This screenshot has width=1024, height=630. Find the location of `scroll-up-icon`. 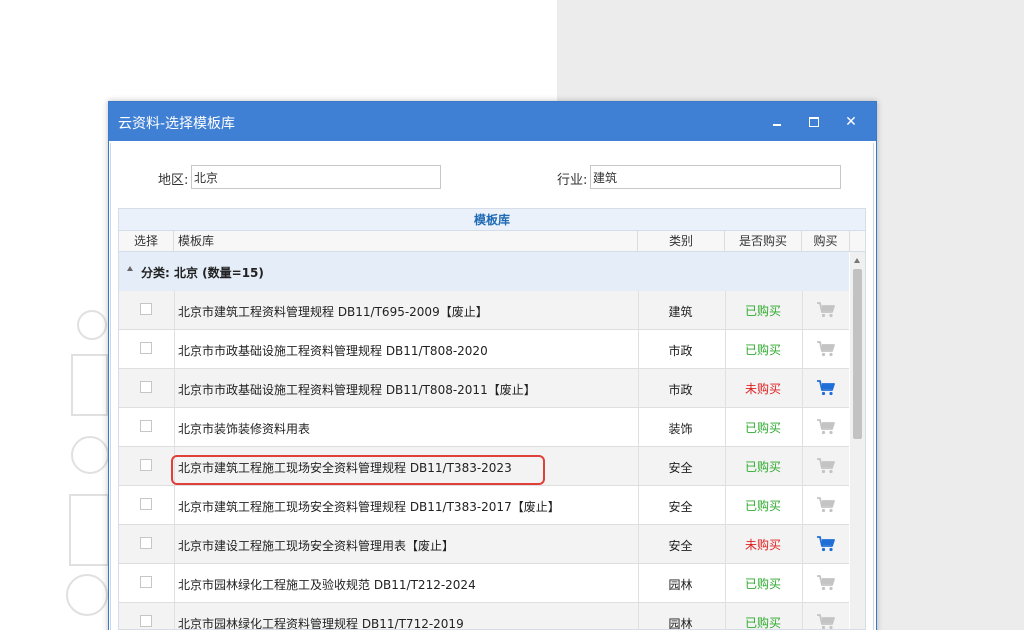

scroll-up-icon is located at coordinates (857, 260).